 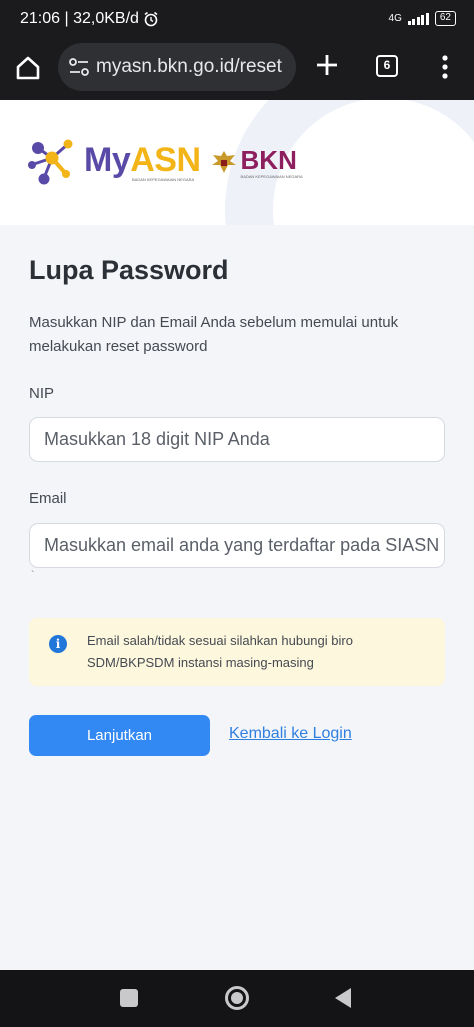 What do you see at coordinates (119, 735) in the screenshot?
I see `continue-button: Lanjutkan` at bounding box center [119, 735].